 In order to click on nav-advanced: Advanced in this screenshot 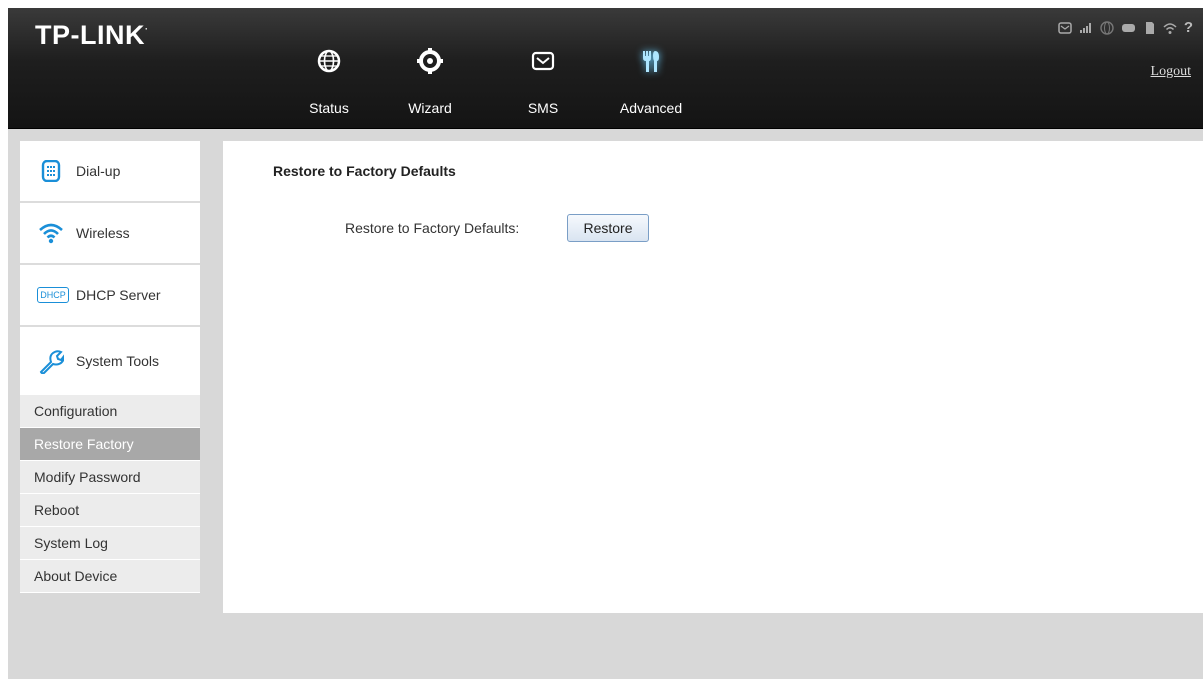, I will do `click(651, 85)`.